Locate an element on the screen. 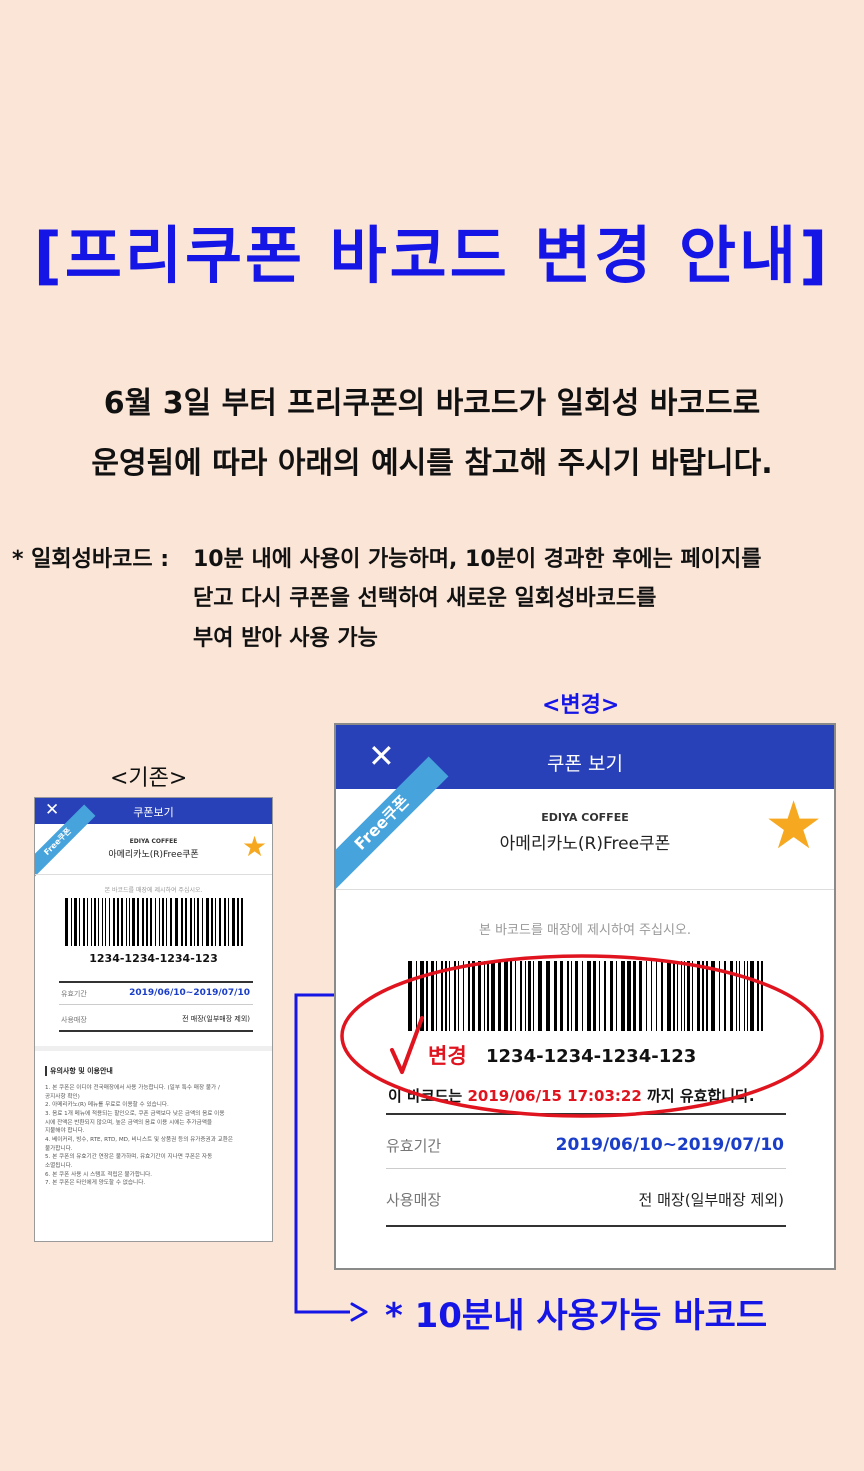  callout-text: * 10분내 사용가능 바코드 is located at coordinates (576, 1316).